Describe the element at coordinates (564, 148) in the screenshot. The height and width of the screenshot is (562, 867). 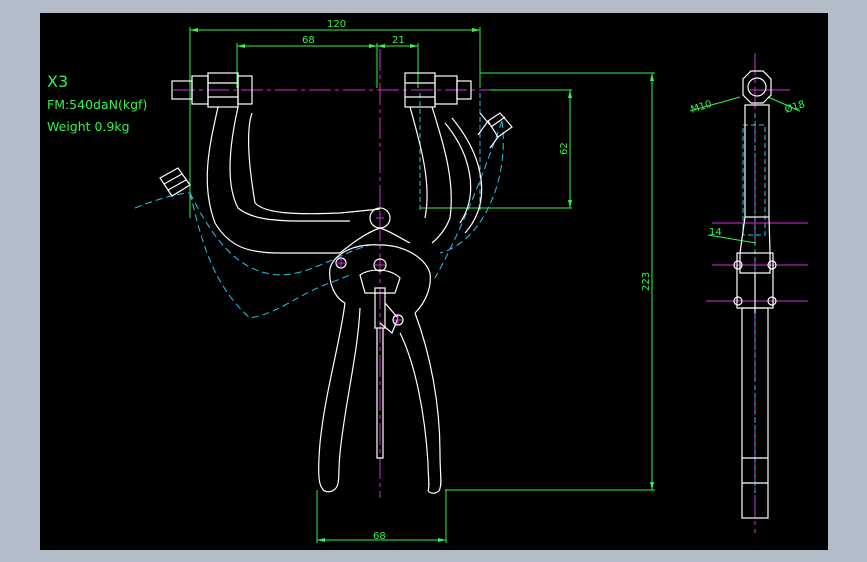
I see `dim-62: 62` at that location.